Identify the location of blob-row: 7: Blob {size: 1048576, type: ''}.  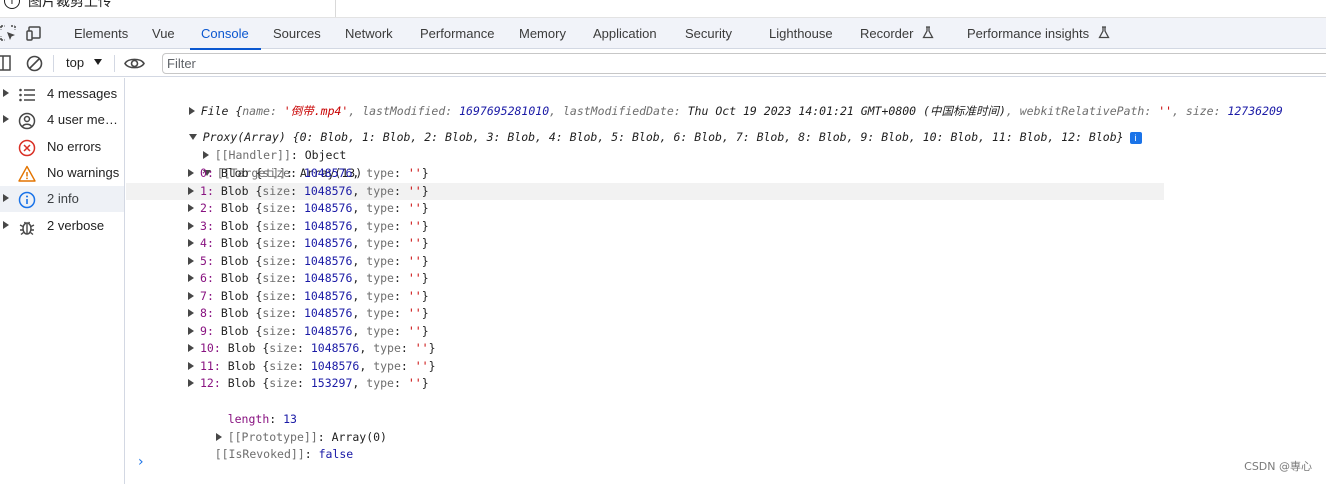
(308, 296).